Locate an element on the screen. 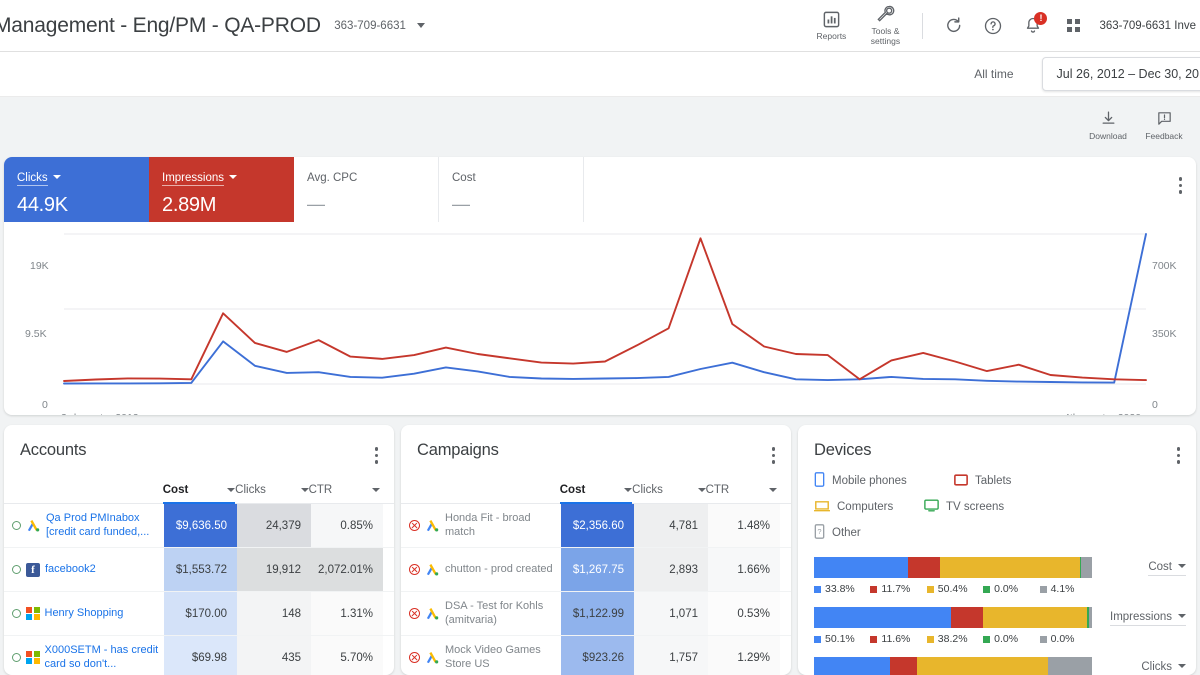 The height and width of the screenshot is (675, 1200). kebab-menu-icon is located at coordinates (1181, 185).